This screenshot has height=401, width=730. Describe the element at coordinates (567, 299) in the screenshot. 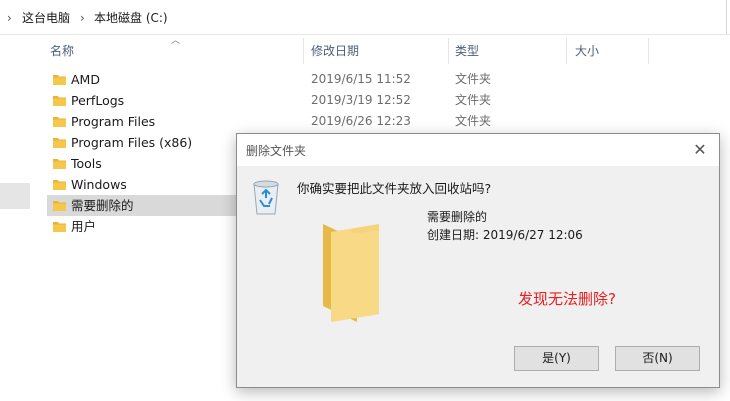

I see `red-annotation-text: 发现无法删除?` at that location.